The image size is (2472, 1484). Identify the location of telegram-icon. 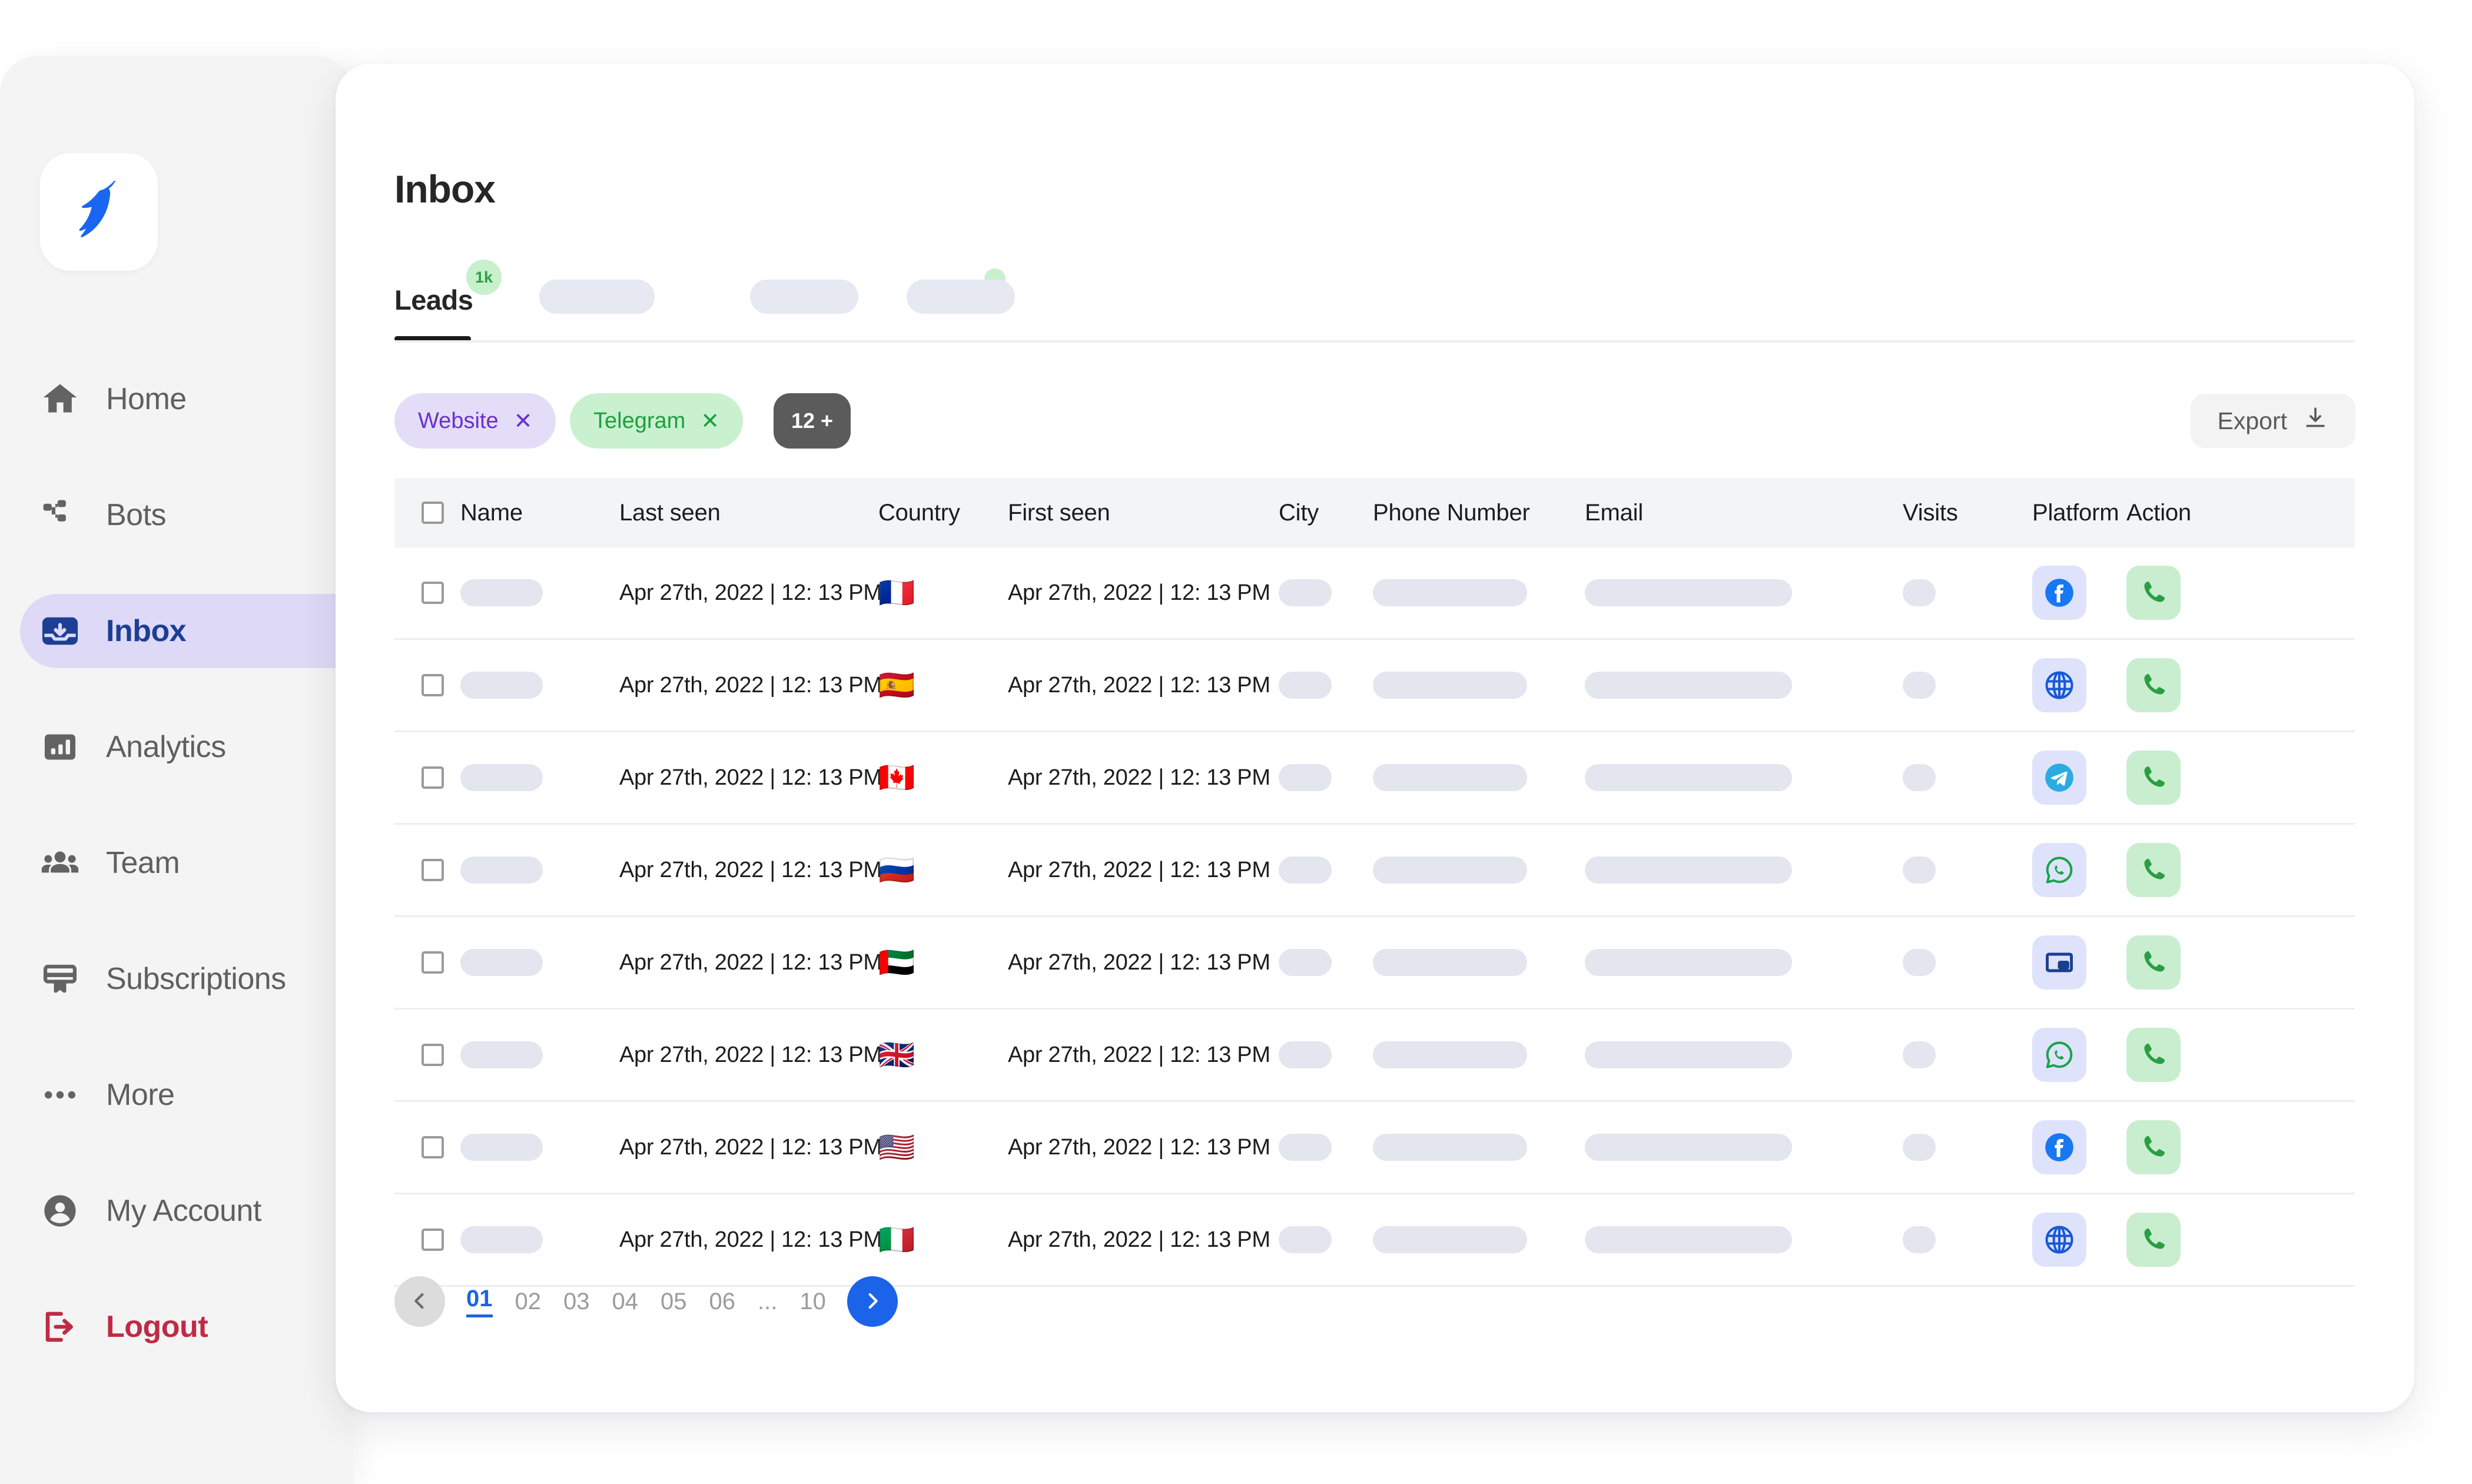
(2059, 778).